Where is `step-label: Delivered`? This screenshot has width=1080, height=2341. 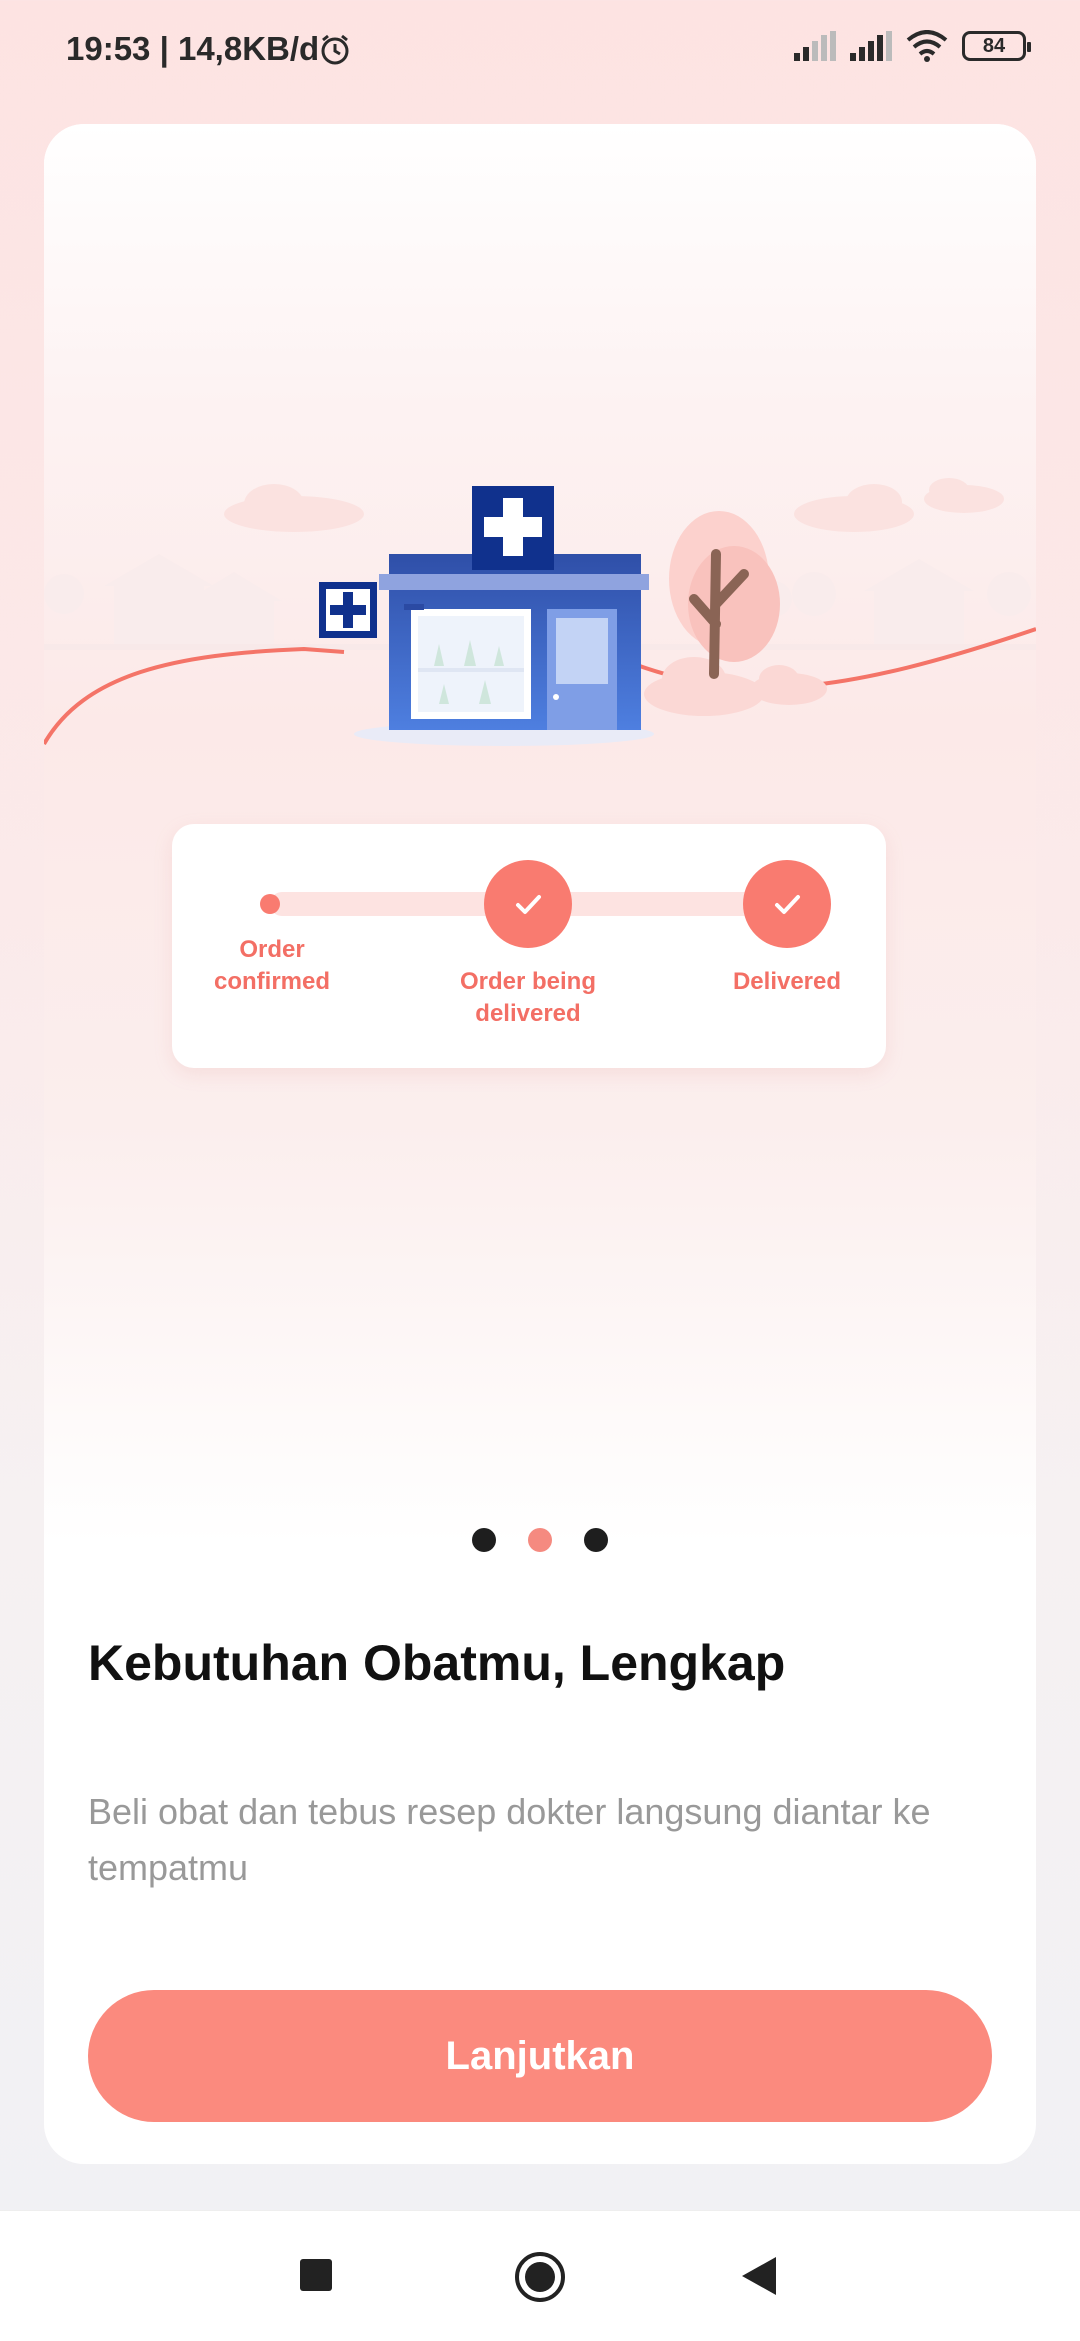 step-label: Delivered is located at coordinates (787, 981).